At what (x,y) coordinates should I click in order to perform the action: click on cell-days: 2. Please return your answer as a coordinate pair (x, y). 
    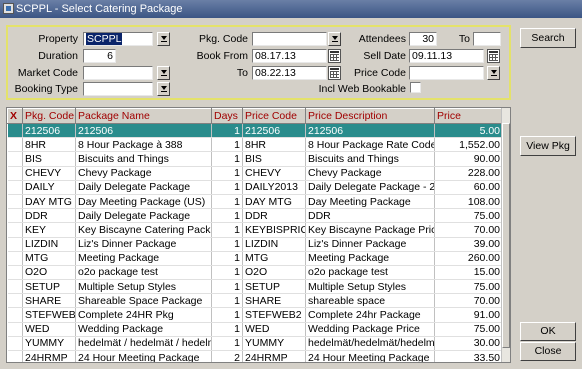
    Looking at the image, I should click on (227, 356).